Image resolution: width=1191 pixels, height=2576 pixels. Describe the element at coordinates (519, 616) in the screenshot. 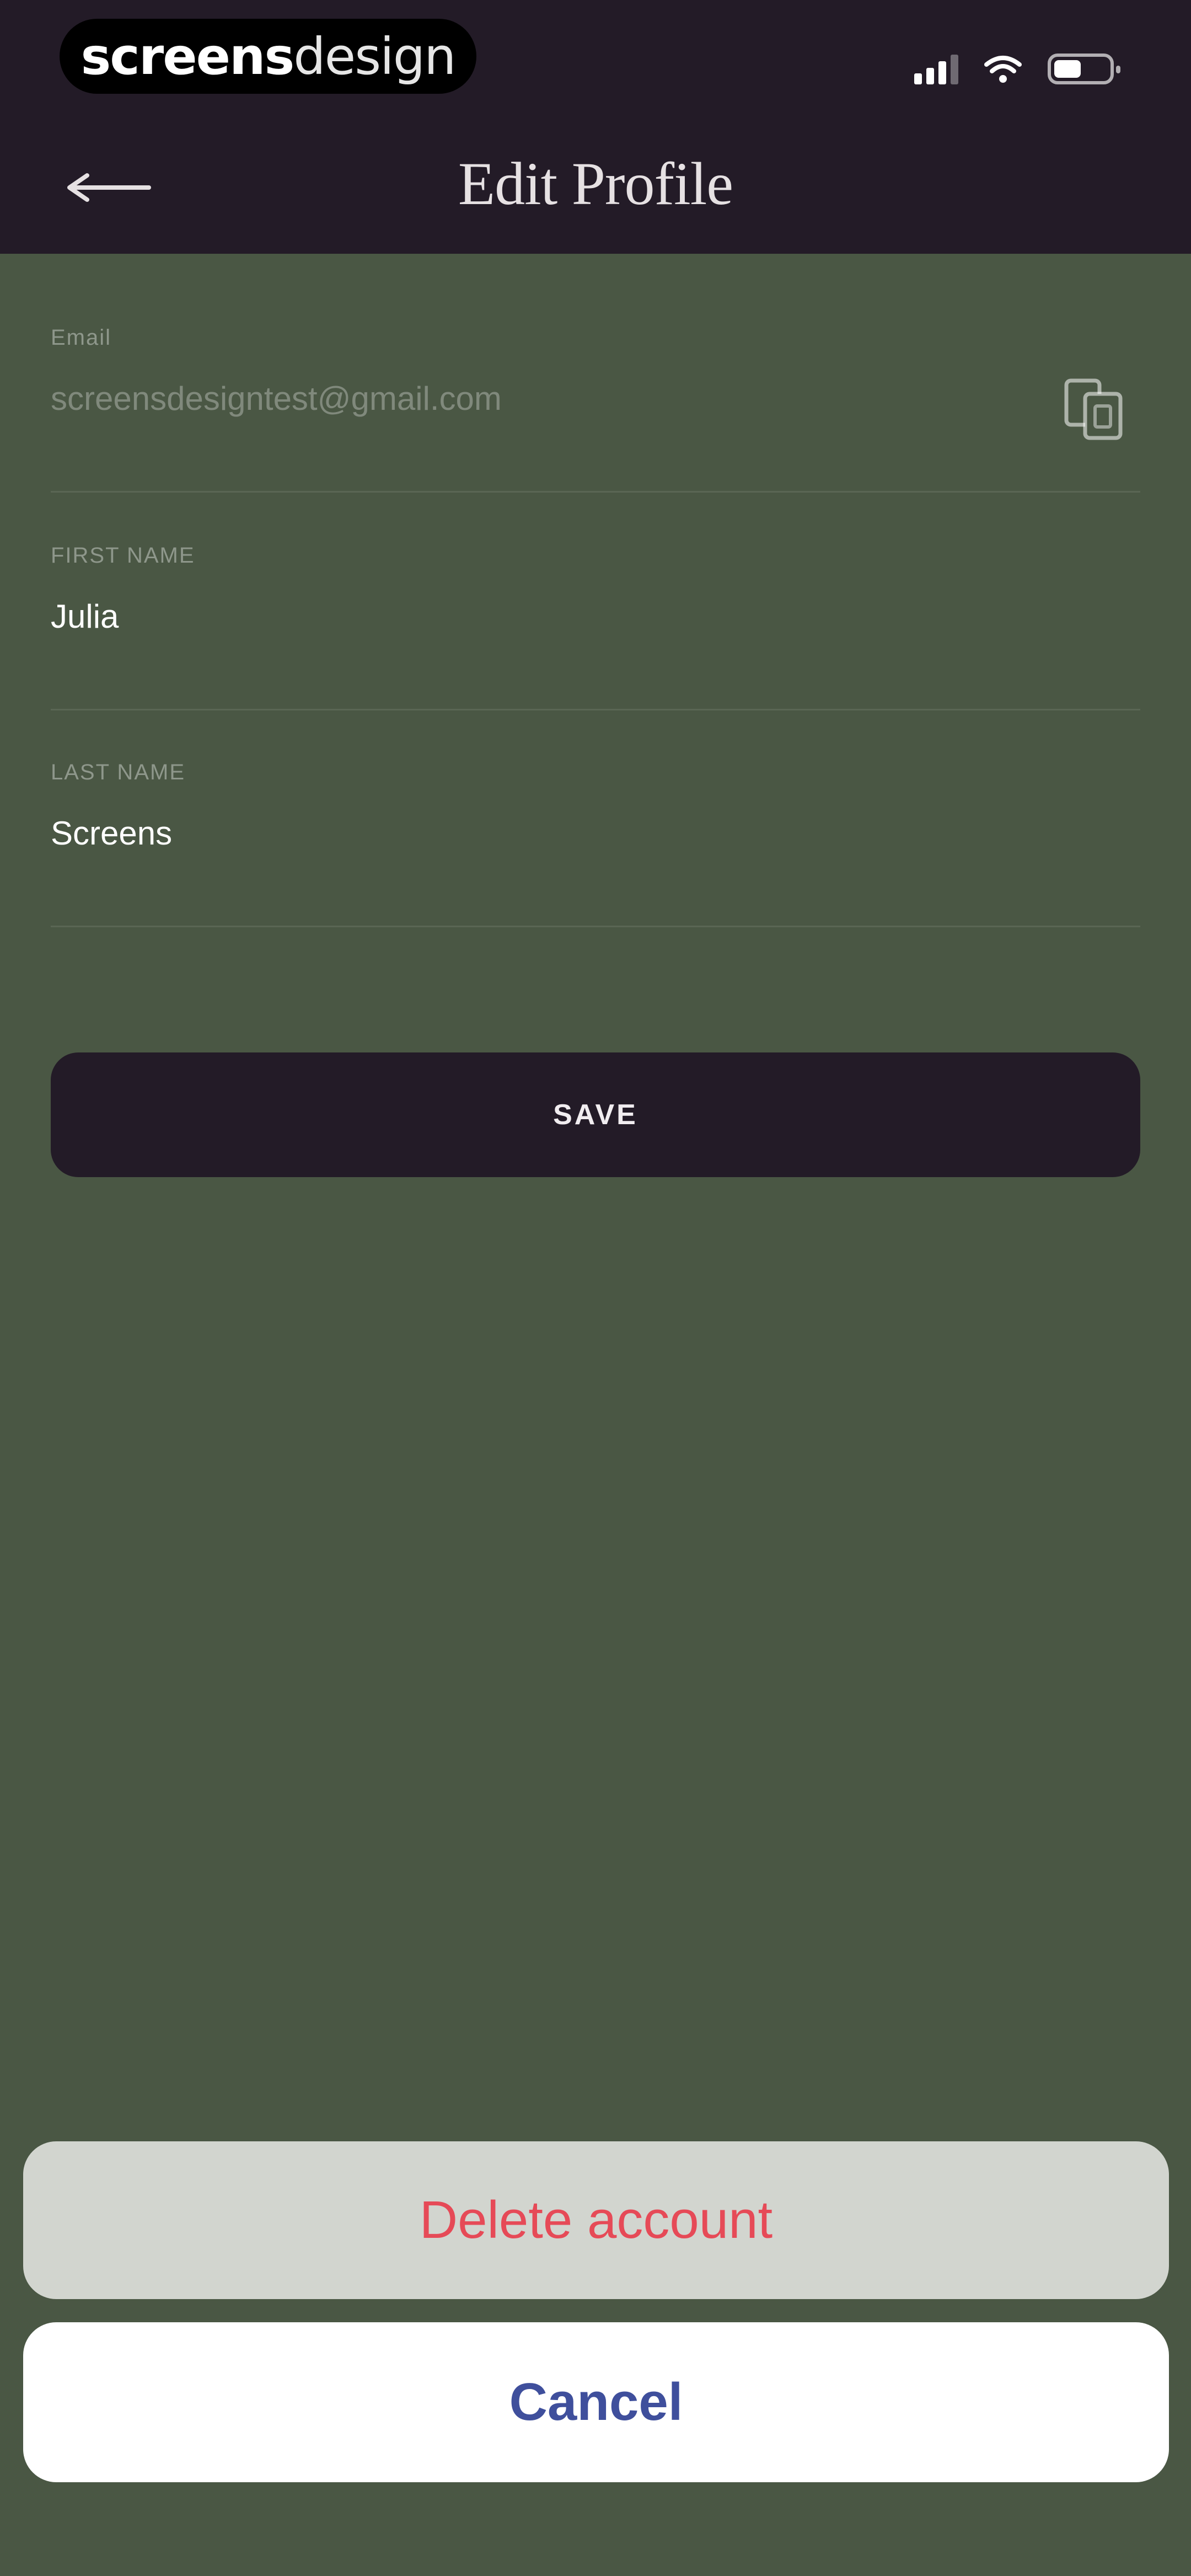

I see `first-name-field` at that location.